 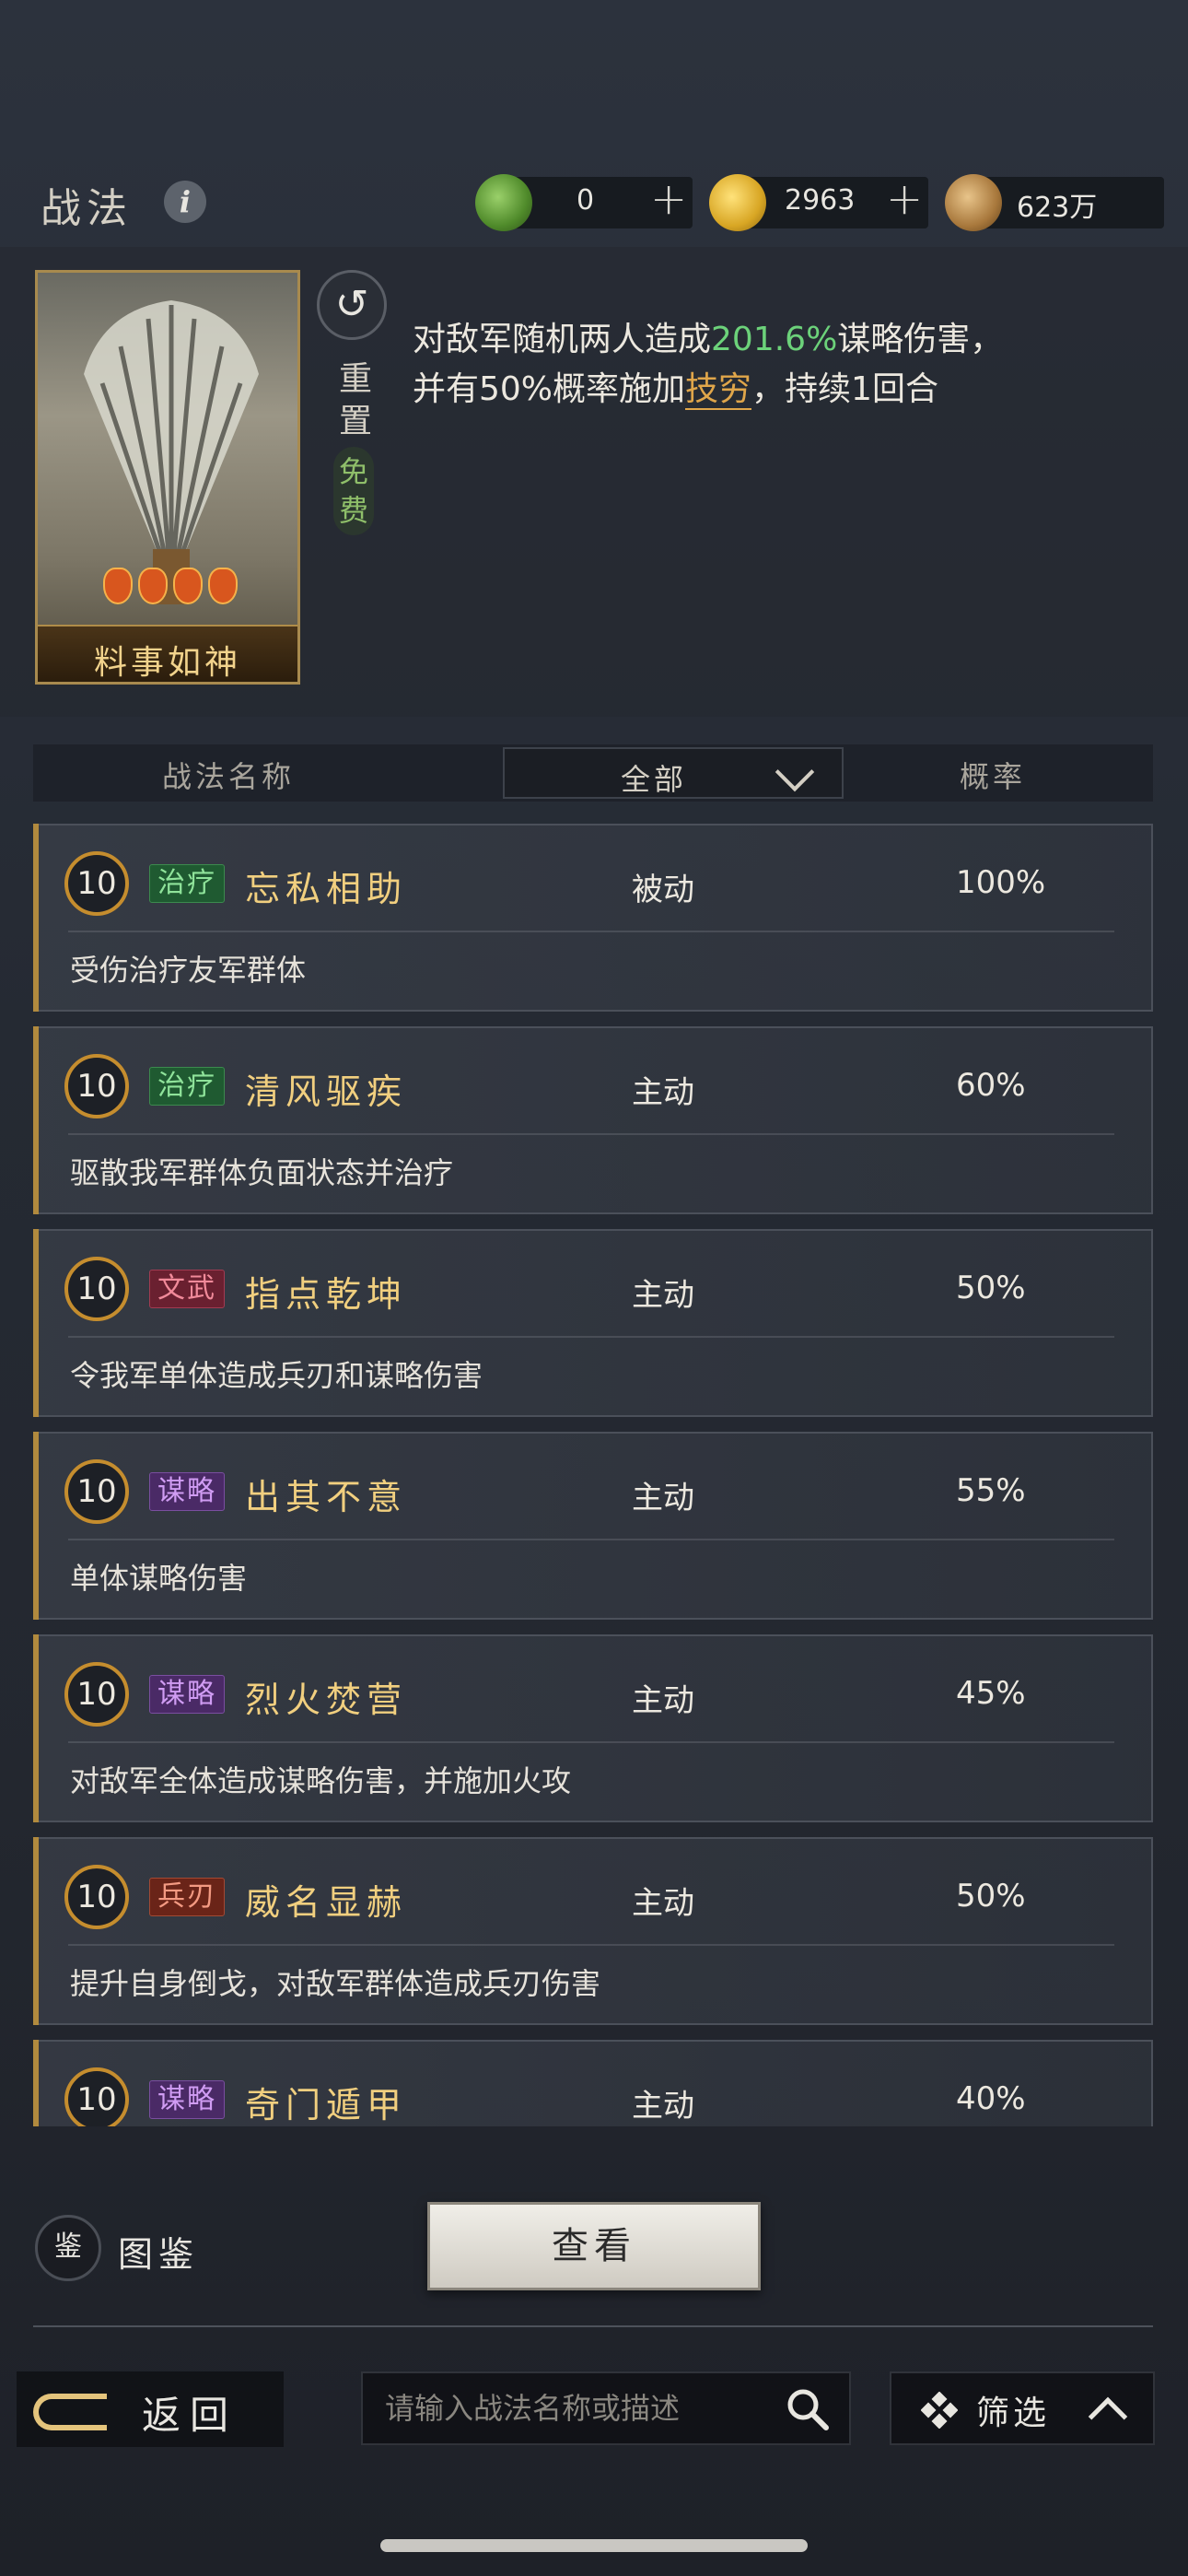 What do you see at coordinates (593, 1728) in the screenshot?
I see `skill-row: 10 谋略 烈火焚营 主动 45% 对敌军全体造成谋略伤害，并施加火攻` at bounding box center [593, 1728].